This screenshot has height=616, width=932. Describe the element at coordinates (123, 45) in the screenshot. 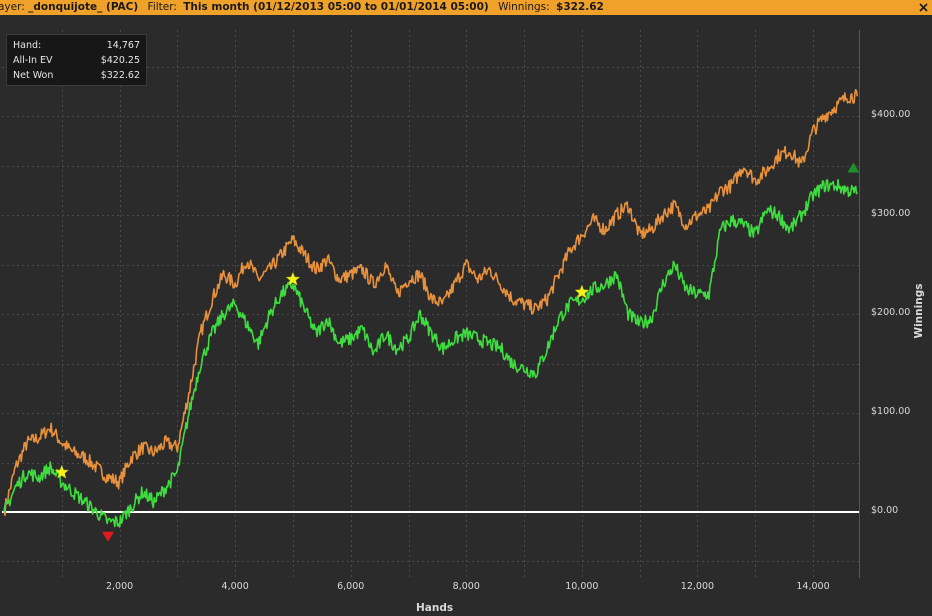

I see `hand-value: 14,767` at that location.